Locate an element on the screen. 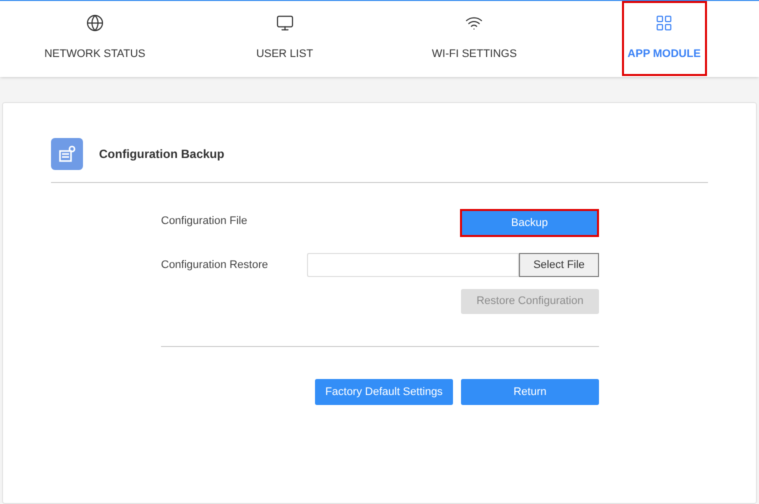 The width and height of the screenshot is (759, 504). monitor-icon is located at coordinates (285, 23).